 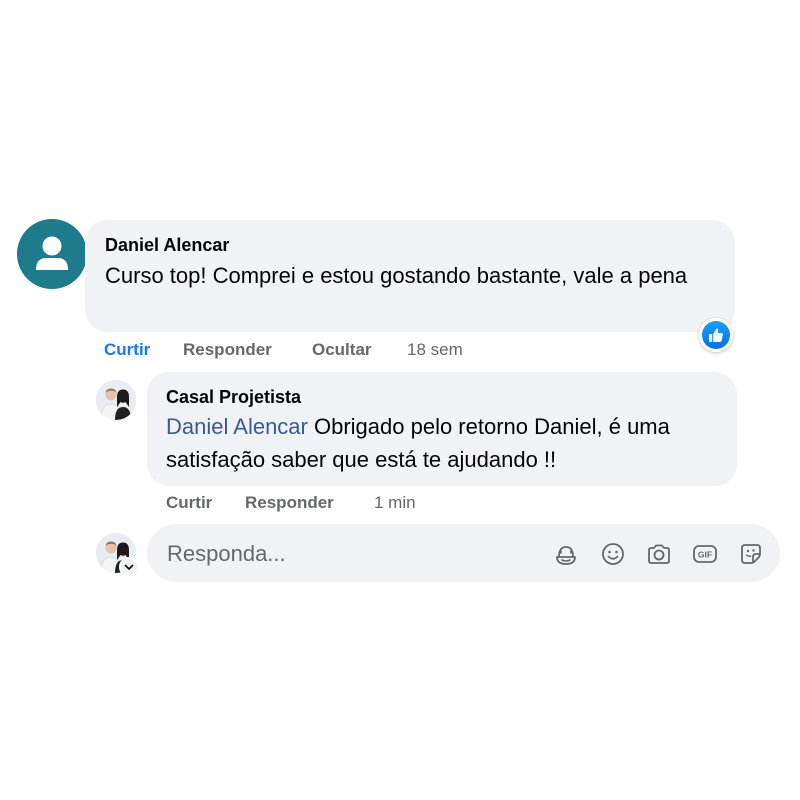 I want to click on camera-button, so click(x=659, y=554).